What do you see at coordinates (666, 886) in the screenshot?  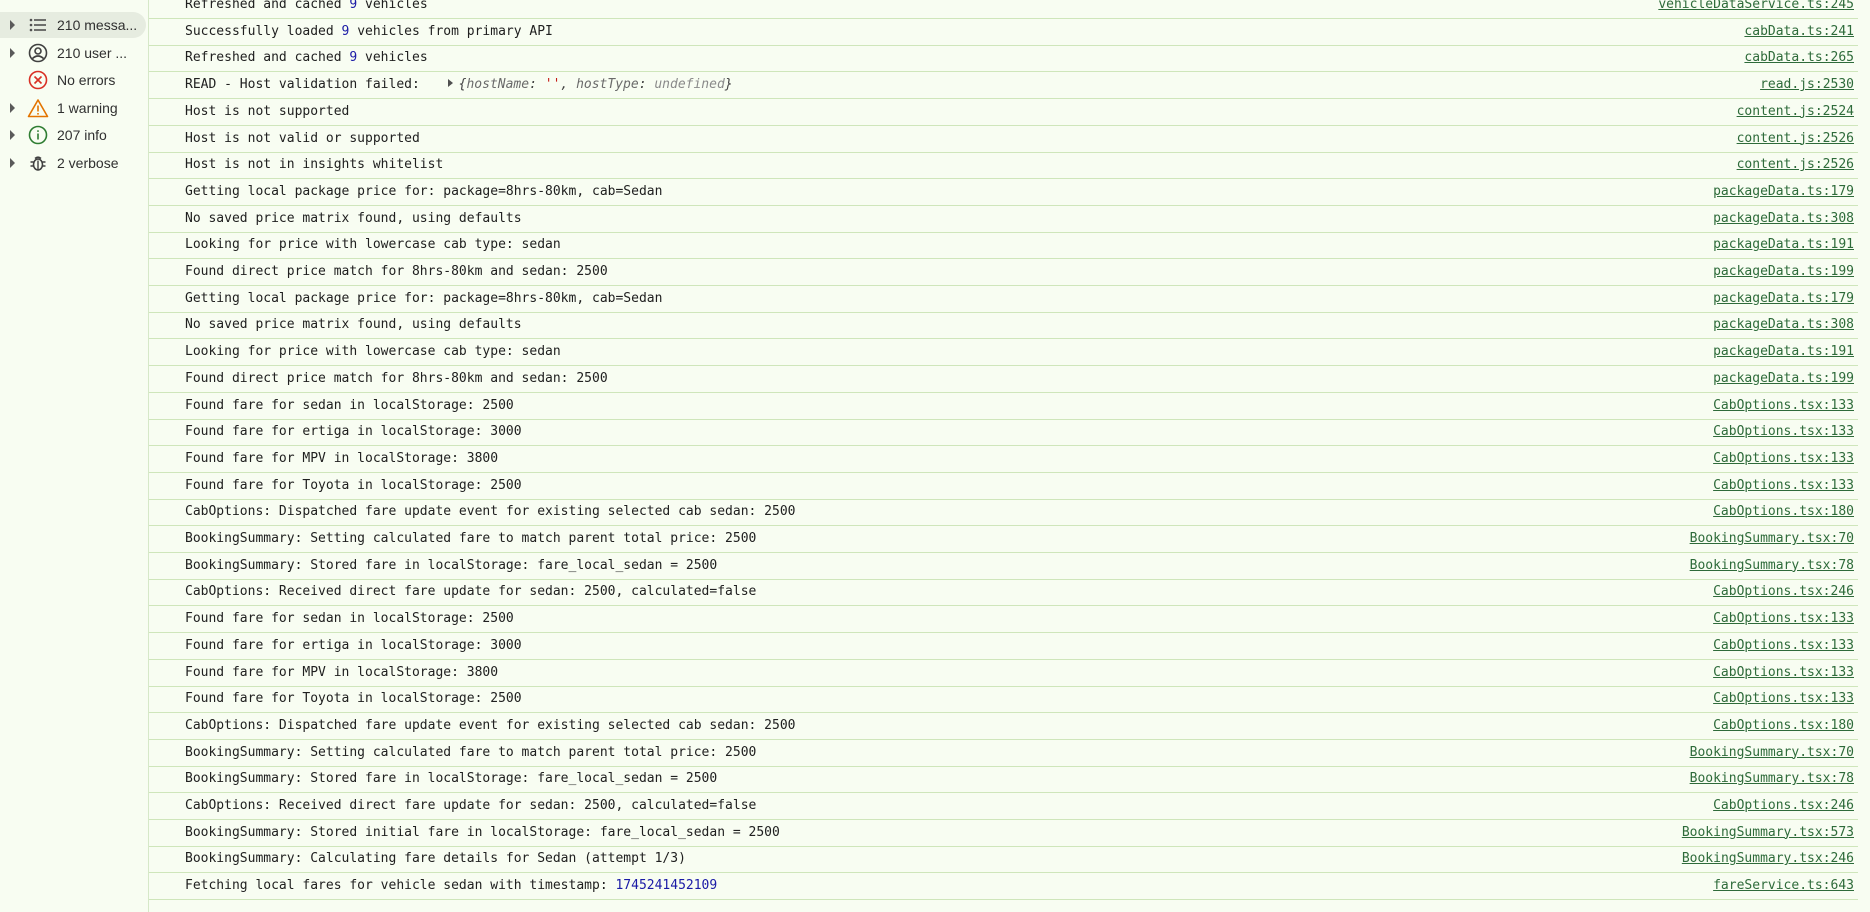 I see `message-number: 1745241452109` at bounding box center [666, 886].